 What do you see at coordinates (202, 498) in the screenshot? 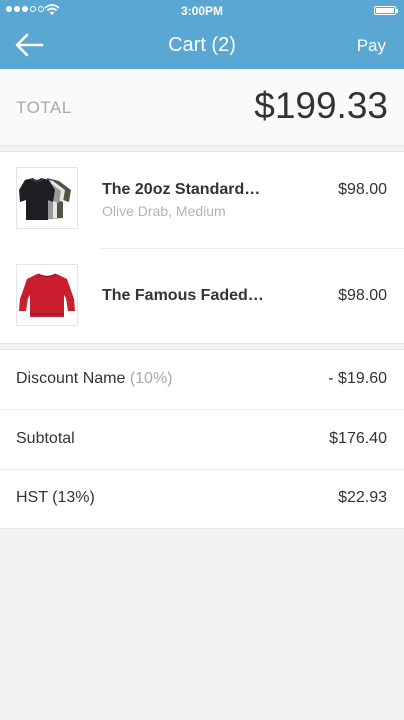
I see `tax-row: HST (13%) $22.93` at bounding box center [202, 498].